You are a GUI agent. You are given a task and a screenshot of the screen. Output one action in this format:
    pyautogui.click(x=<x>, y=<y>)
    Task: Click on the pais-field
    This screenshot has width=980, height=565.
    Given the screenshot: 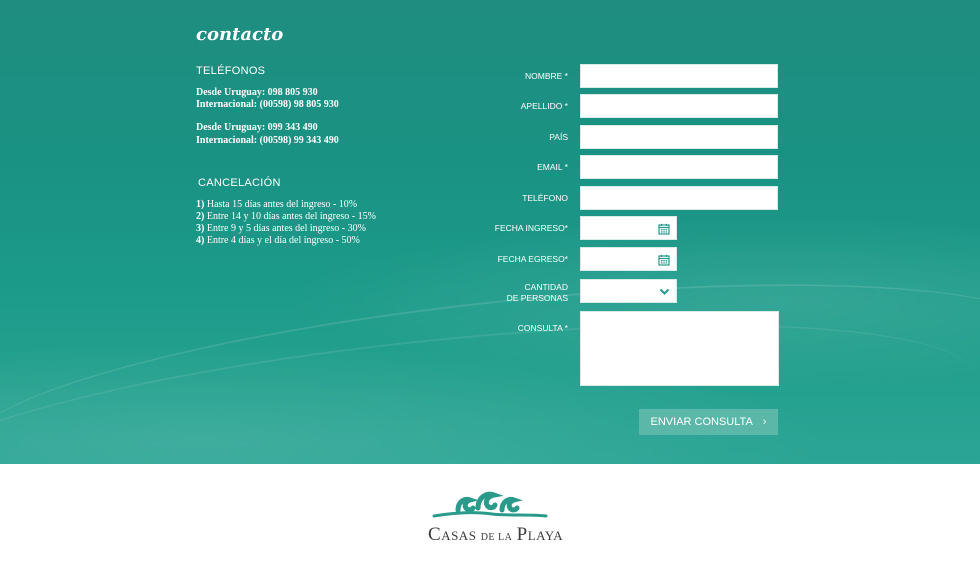 What is the action you would take?
    pyautogui.click(x=679, y=137)
    